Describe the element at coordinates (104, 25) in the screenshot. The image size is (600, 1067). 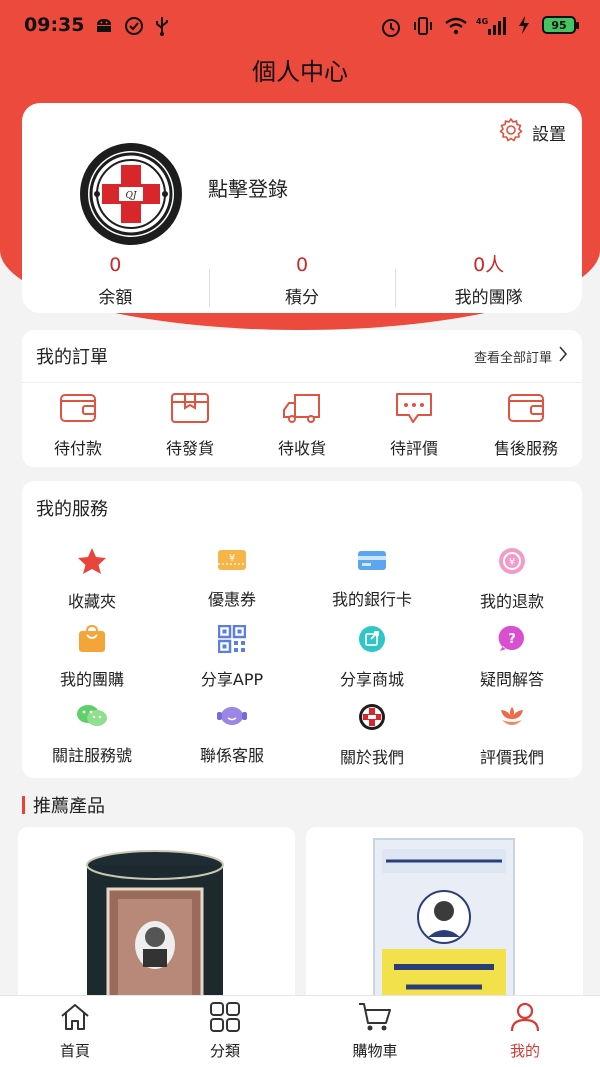
I see `android-icon` at that location.